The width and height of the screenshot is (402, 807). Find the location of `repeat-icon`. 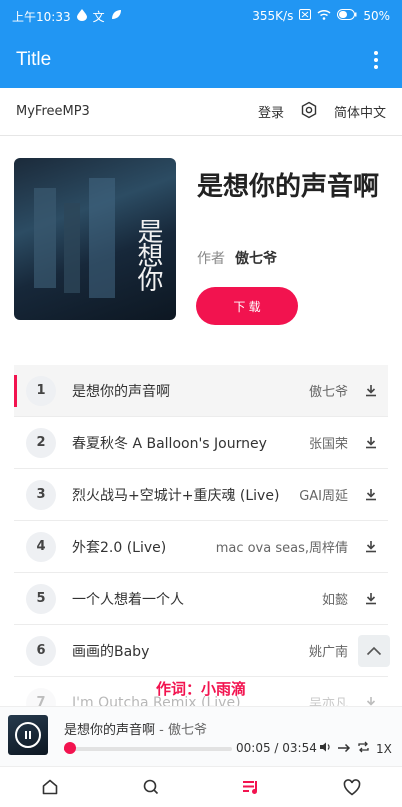

repeat-icon is located at coordinates (363, 748).